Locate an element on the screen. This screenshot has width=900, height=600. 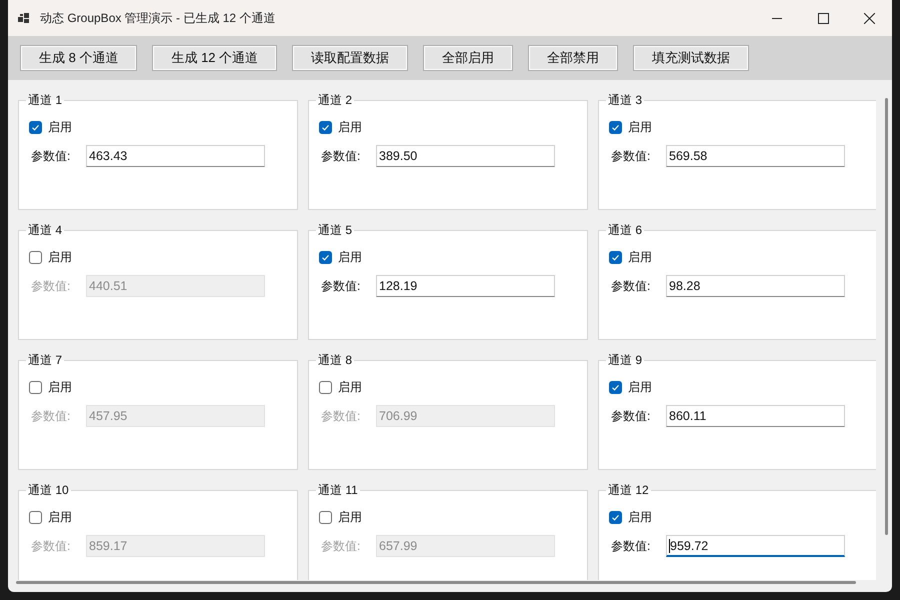
app-icon is located at coordinates (24, 18).